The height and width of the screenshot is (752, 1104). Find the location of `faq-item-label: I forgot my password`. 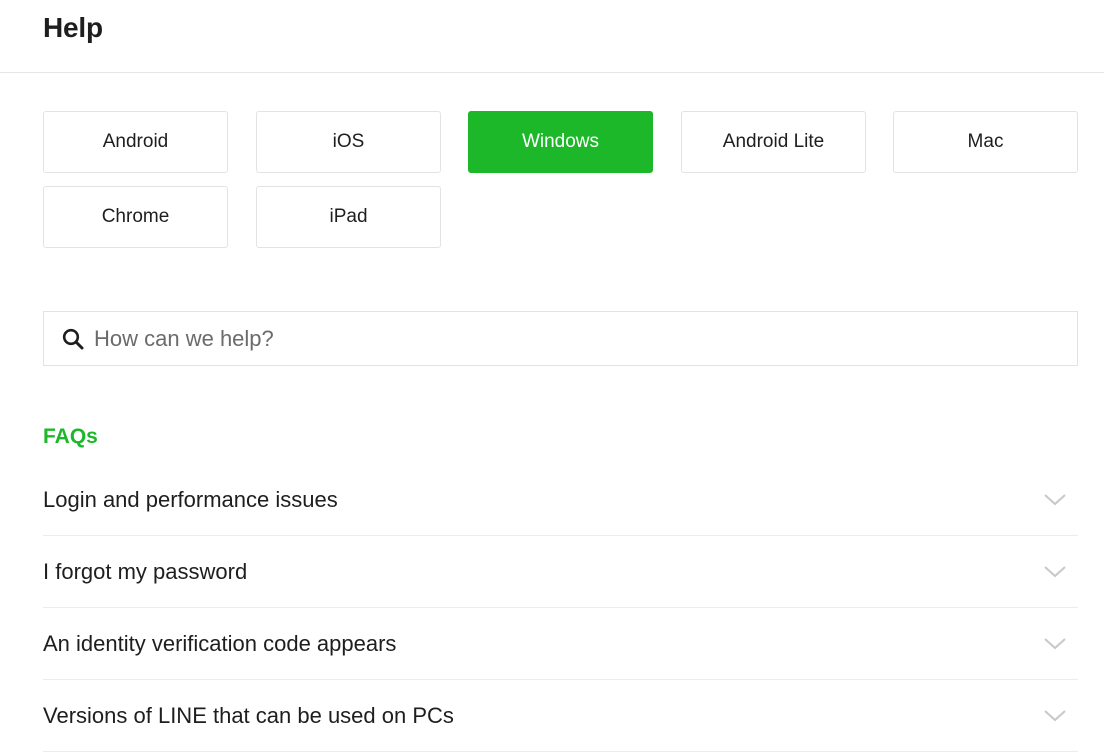

faq-item-label: I forgot my password is located at coordinates (145, 571).